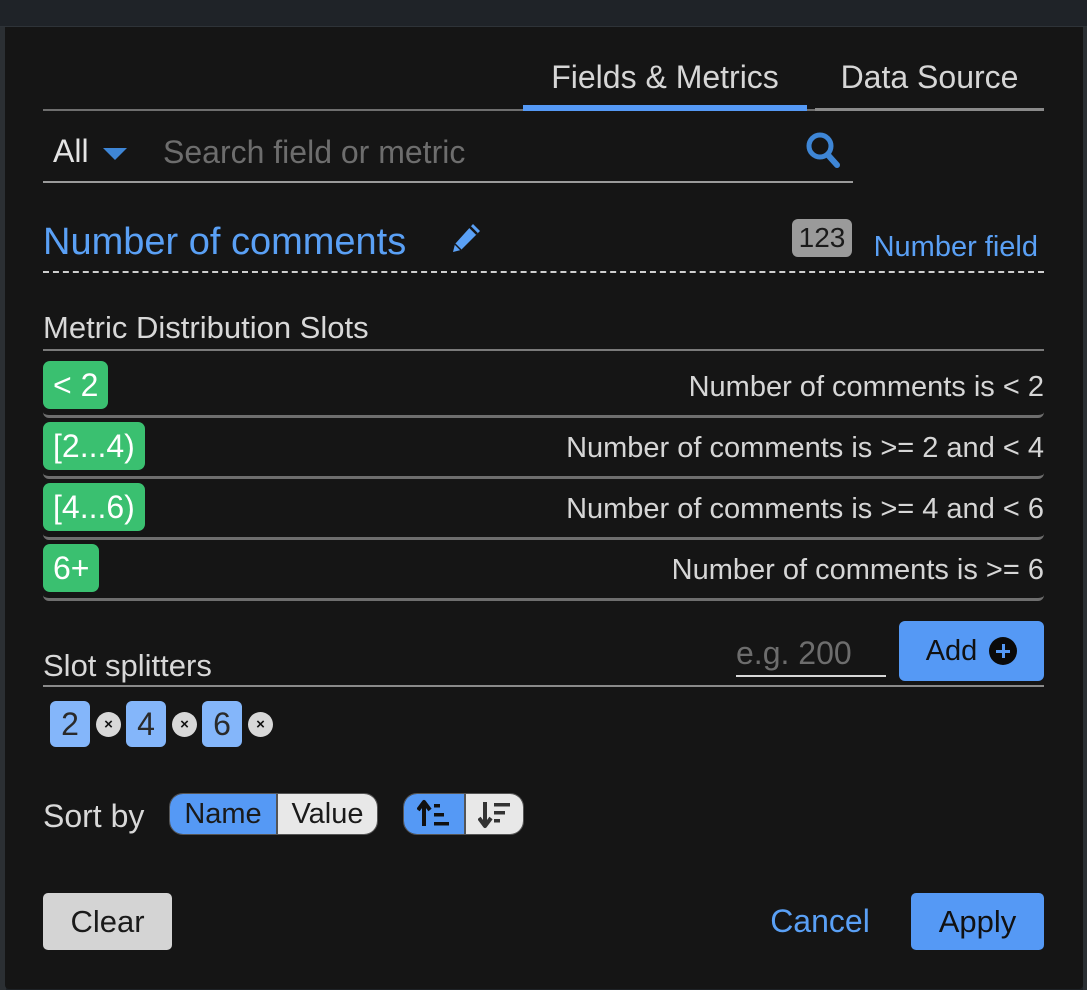 This screenshot has height=990, width=1087. I want to click on pencil-icon, so click(466, 238).